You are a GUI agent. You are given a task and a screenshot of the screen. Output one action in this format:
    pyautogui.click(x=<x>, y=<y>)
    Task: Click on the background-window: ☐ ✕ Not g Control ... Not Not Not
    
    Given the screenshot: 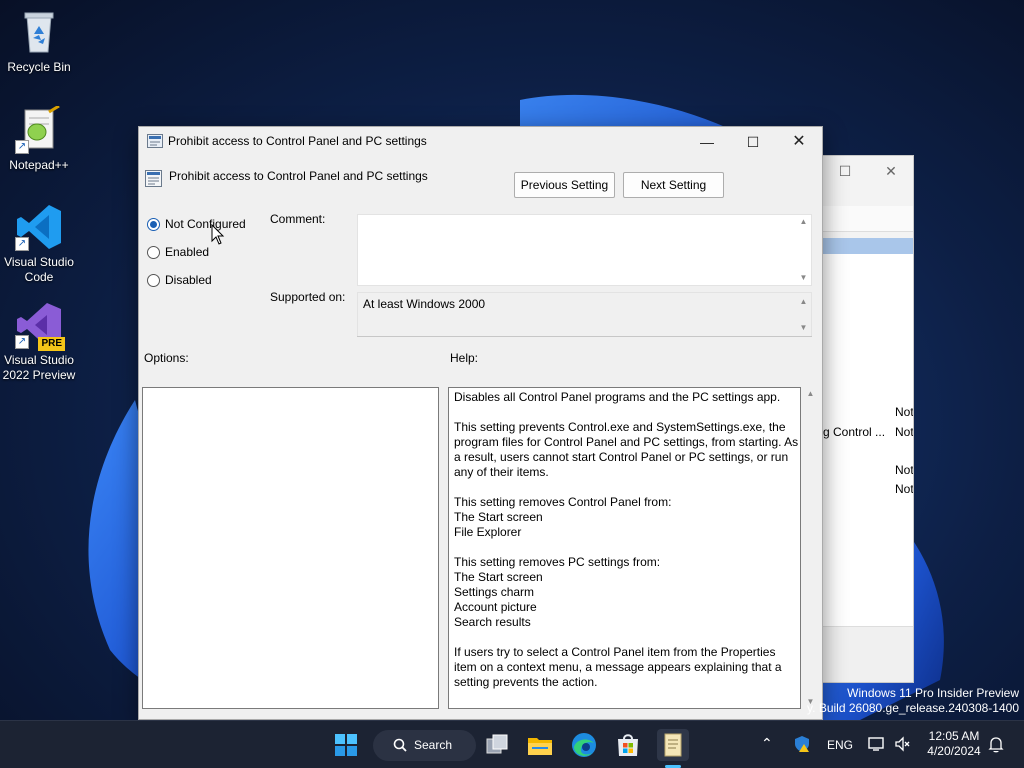 What is the action you would take?
    pyautogui.click(x=868, y=419)
    